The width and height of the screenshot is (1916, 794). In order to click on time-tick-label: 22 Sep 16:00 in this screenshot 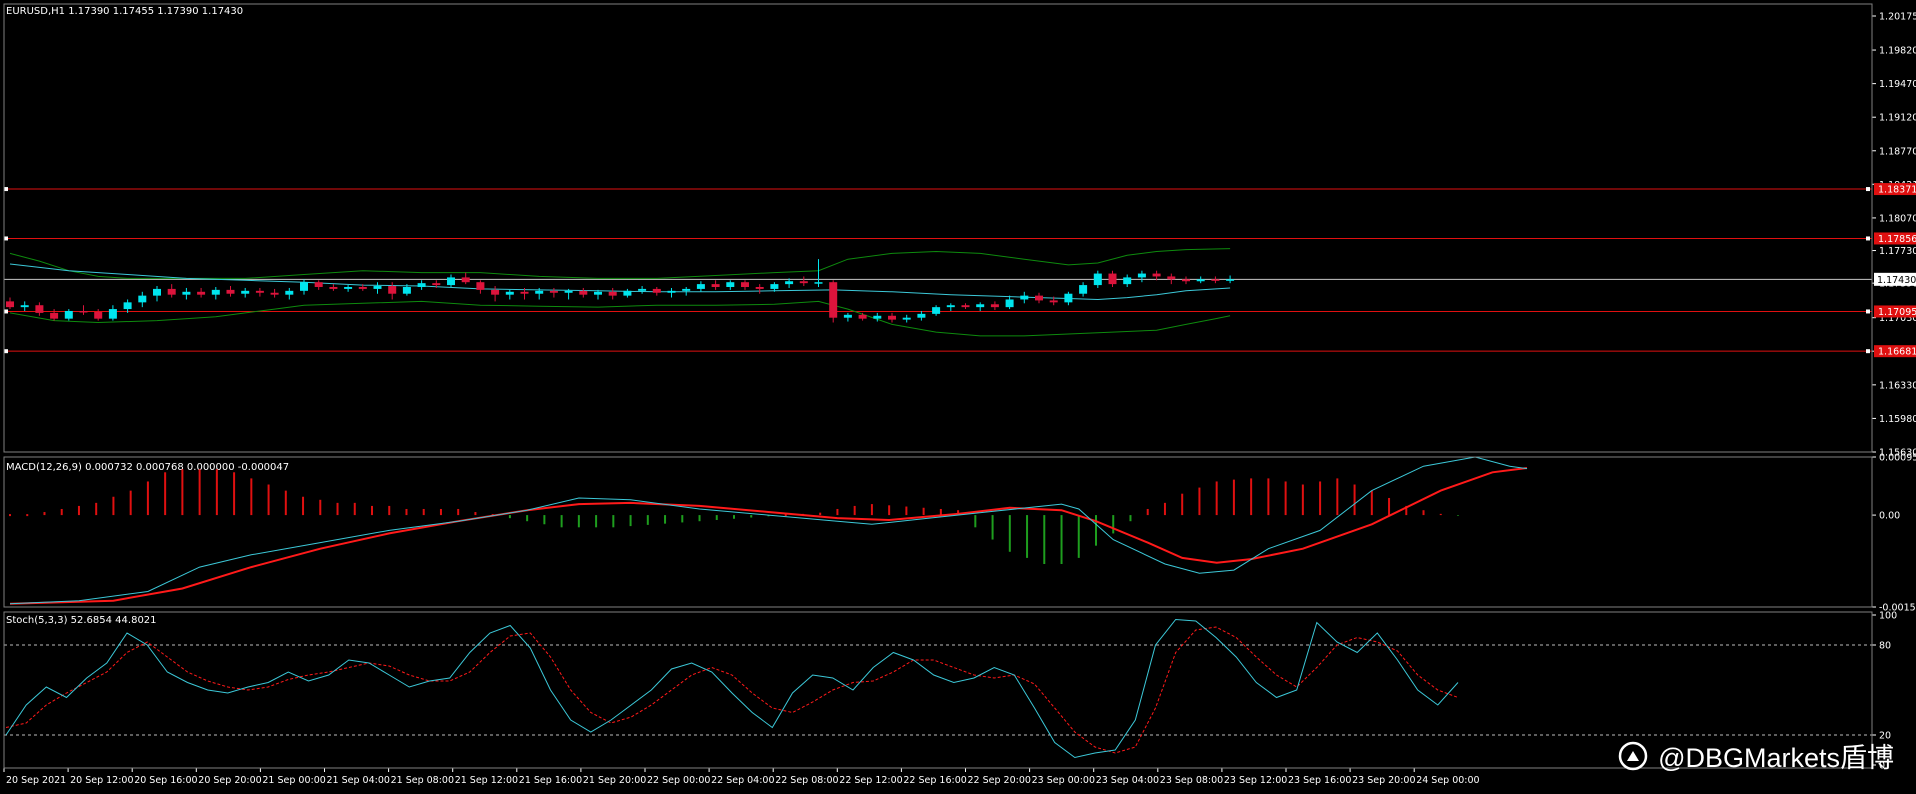, I will do `click(934, 780)`.